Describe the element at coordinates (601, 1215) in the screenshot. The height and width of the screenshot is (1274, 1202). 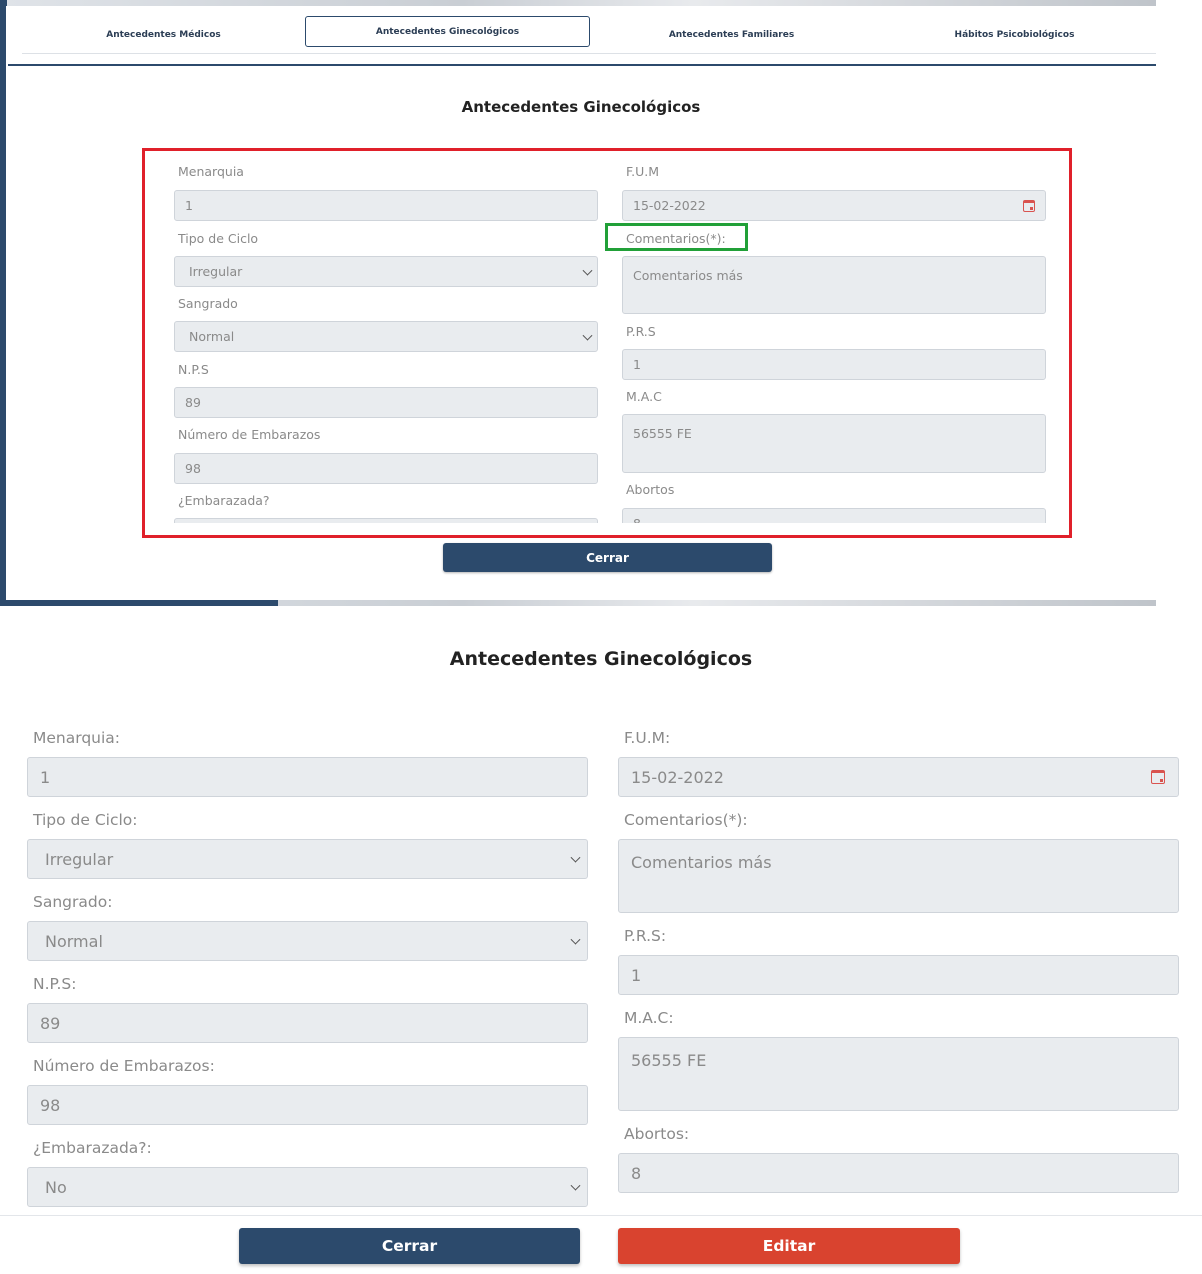
I see `footer-divider` at that location.